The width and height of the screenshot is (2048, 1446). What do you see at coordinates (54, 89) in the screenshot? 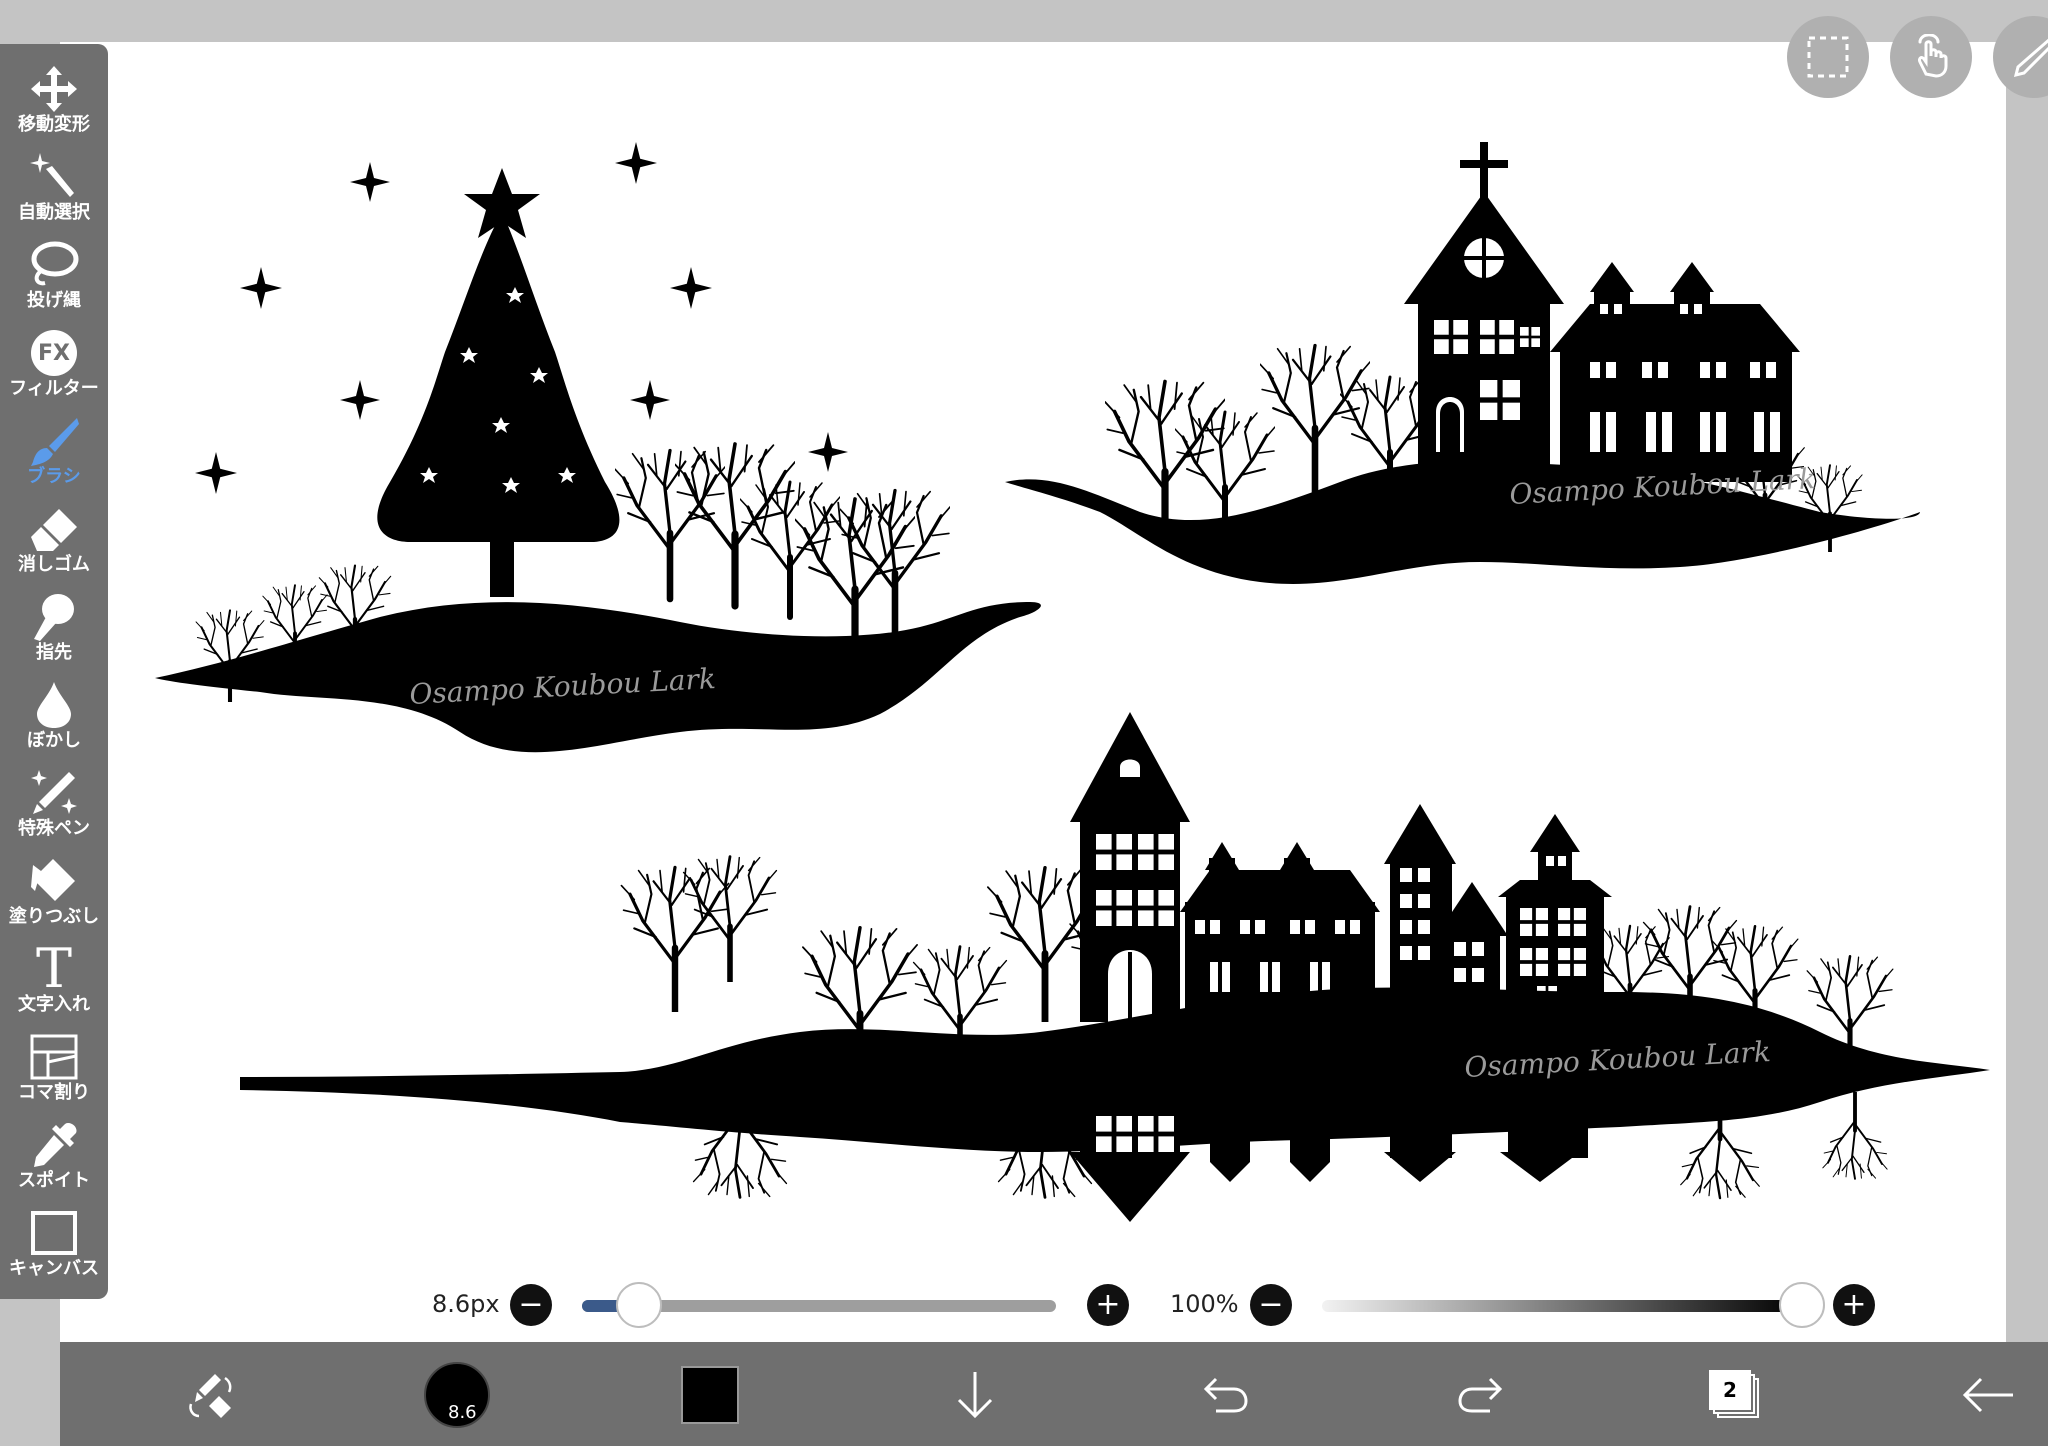
I see `move-arrows-icon` at bounding box center [54, 89].